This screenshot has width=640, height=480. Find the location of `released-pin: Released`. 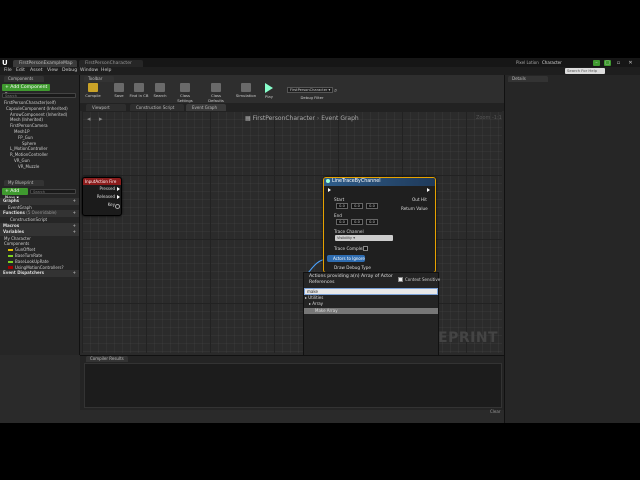

released-pin: Released is located at coordinates (102, 197).